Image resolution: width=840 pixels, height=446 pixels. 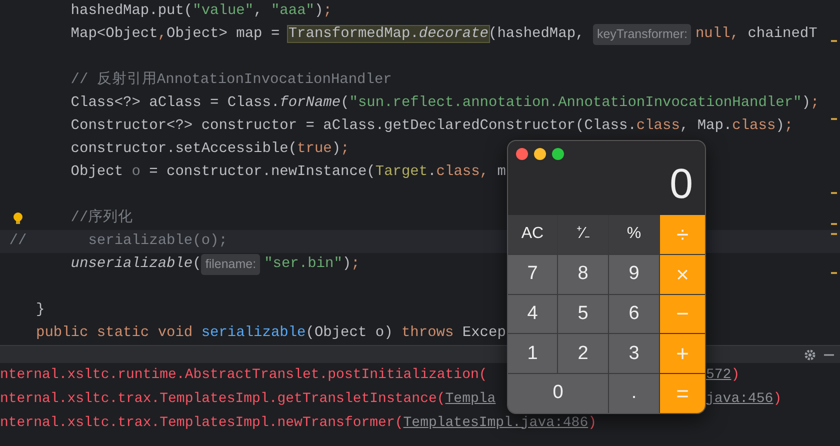 What do you see at coordinates (740, 398) in the screenshot?
I see `stack-trace-link: java:456` at bounding box center [740, 398].